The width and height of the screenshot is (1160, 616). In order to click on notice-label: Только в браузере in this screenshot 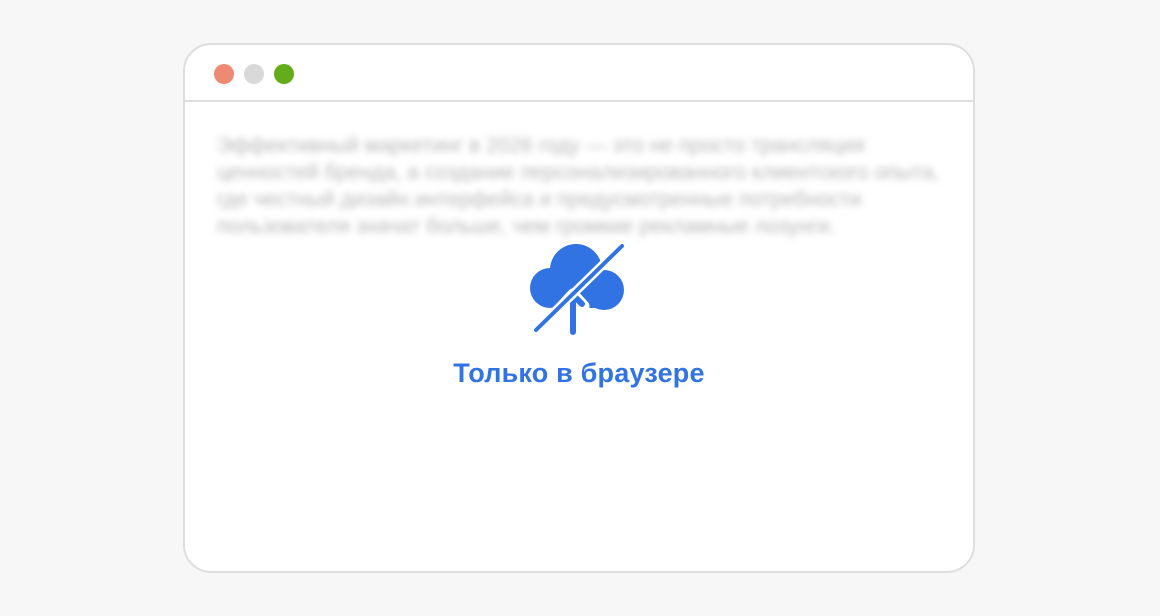, I will do `click(579, 373)`.